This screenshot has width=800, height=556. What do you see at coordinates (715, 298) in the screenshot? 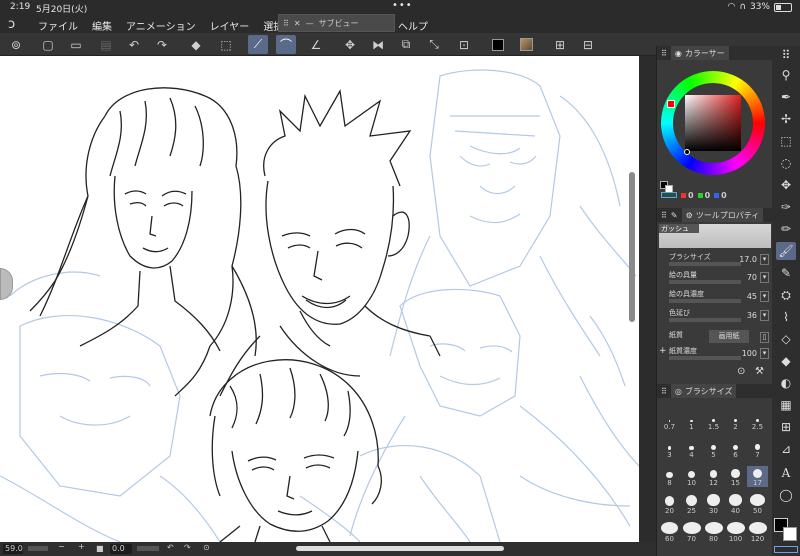
I see `paint-density-row: 絵の具濃度 45 ▾` at bounding box center [715, 298].